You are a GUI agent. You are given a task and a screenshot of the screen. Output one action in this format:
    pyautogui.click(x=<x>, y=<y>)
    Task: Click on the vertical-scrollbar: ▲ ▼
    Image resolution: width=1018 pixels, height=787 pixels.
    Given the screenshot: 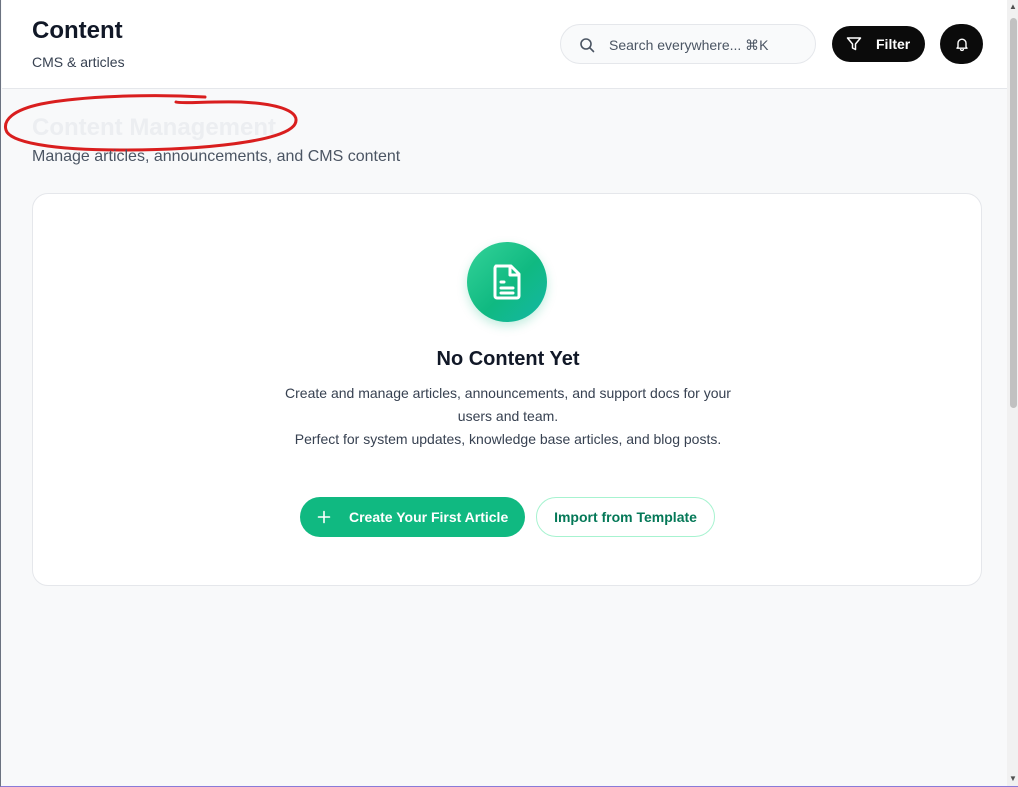 What is the action you would take?
    pyautogui.click(x=1012, y=393)
    